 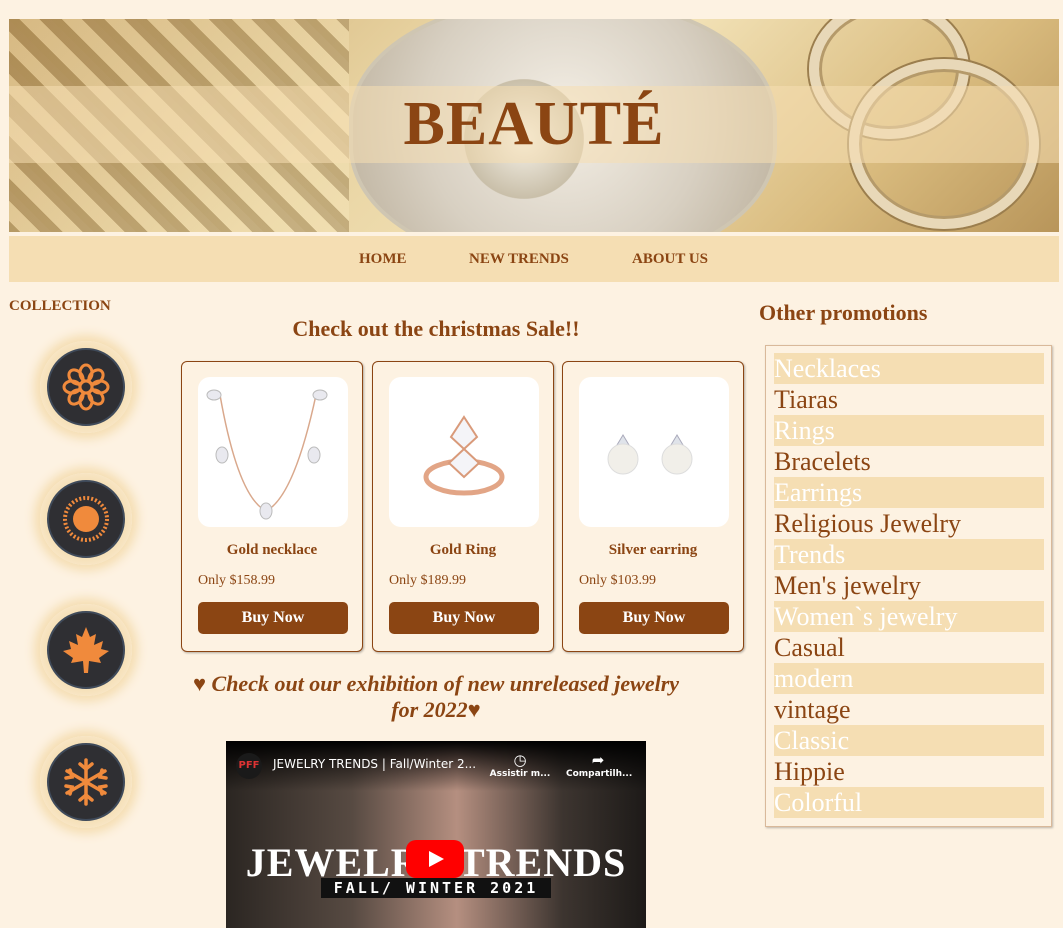 I want to click on promotions-title: Other promotions, so click(x=843, y=312).